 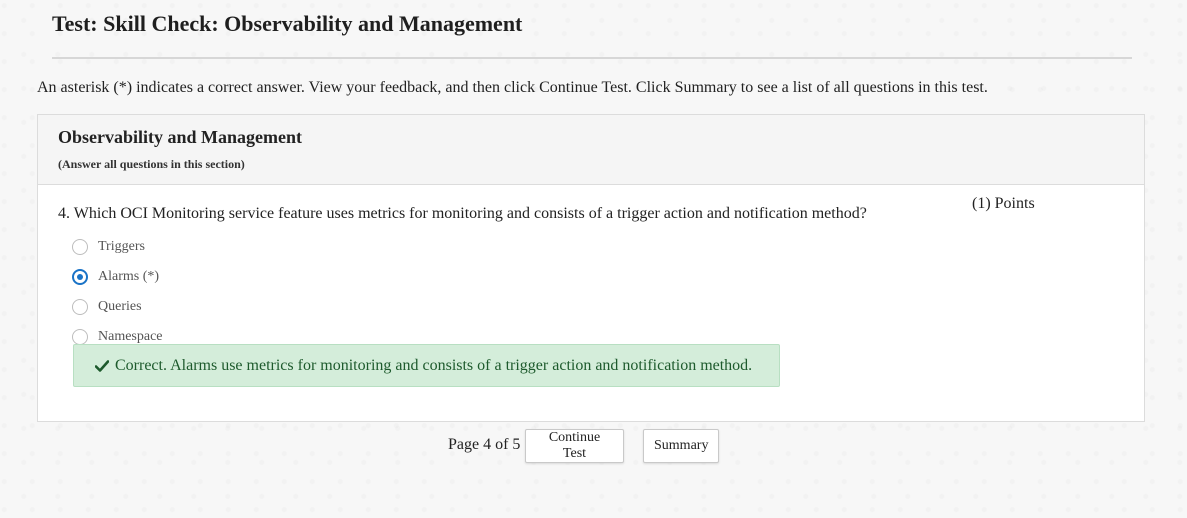 I want to click on option-label: Queries, so click(x=120, y=306).